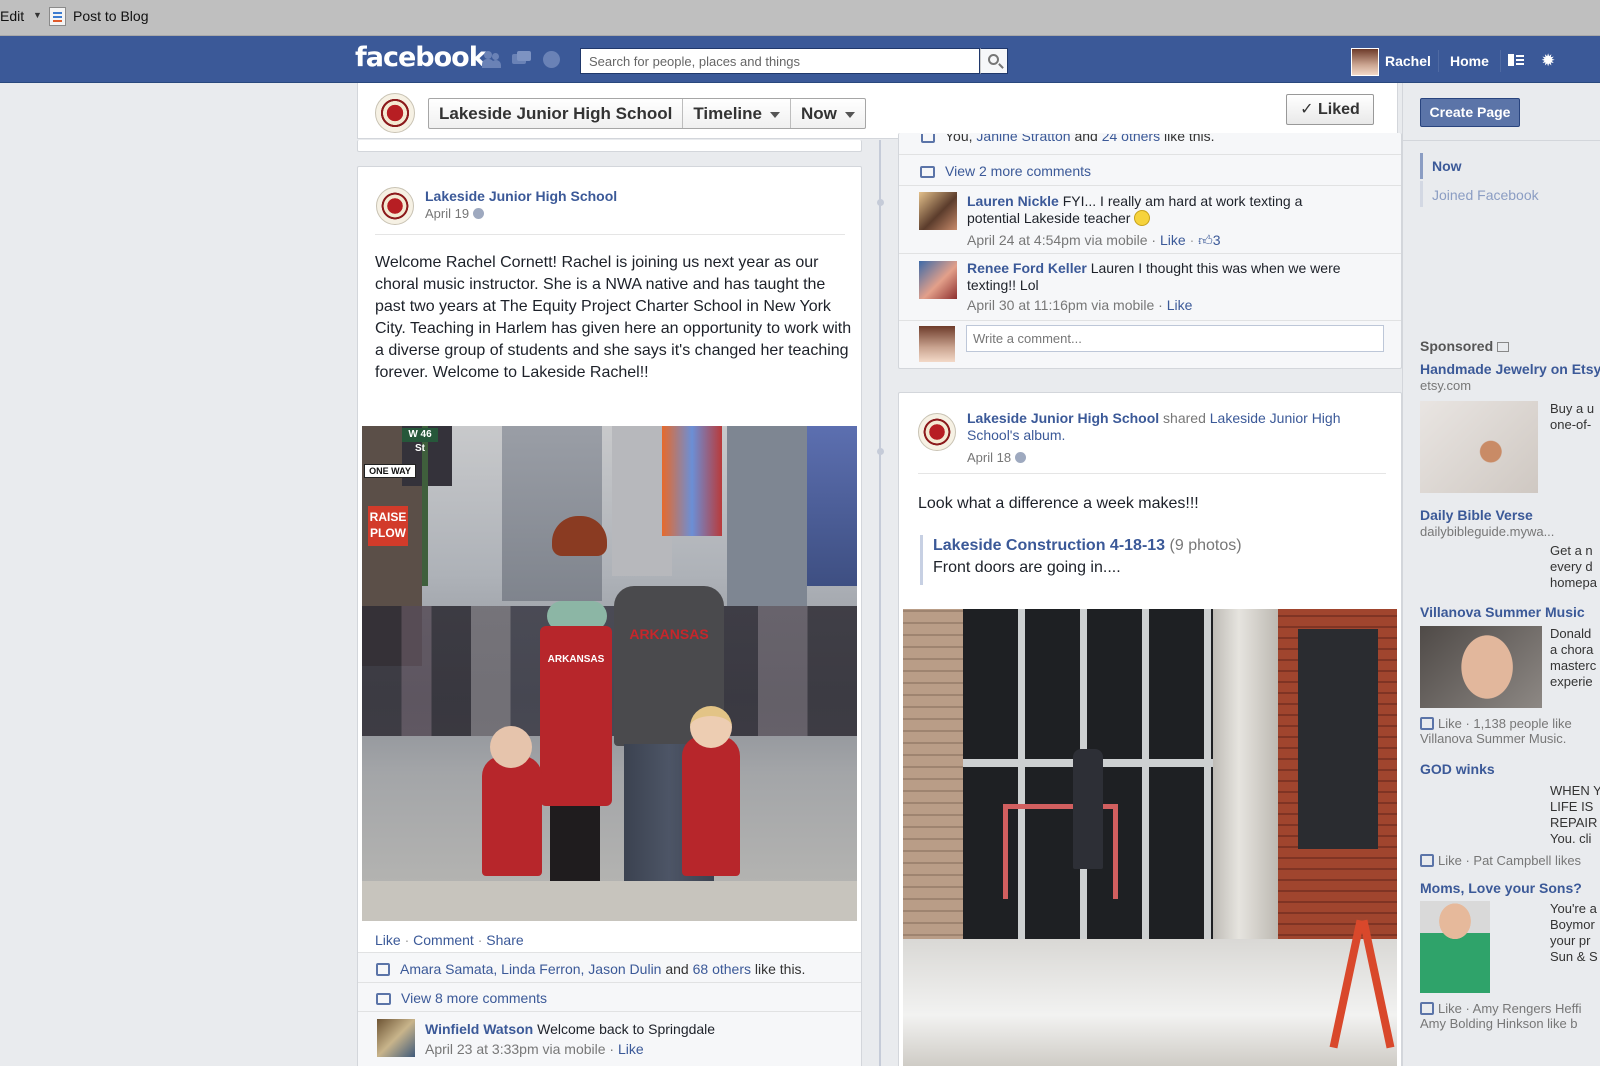  What do you see at coordinates (12, 16) in the screenshot?
I see `edit-menu: Edit` at bounding box center [12, 16].